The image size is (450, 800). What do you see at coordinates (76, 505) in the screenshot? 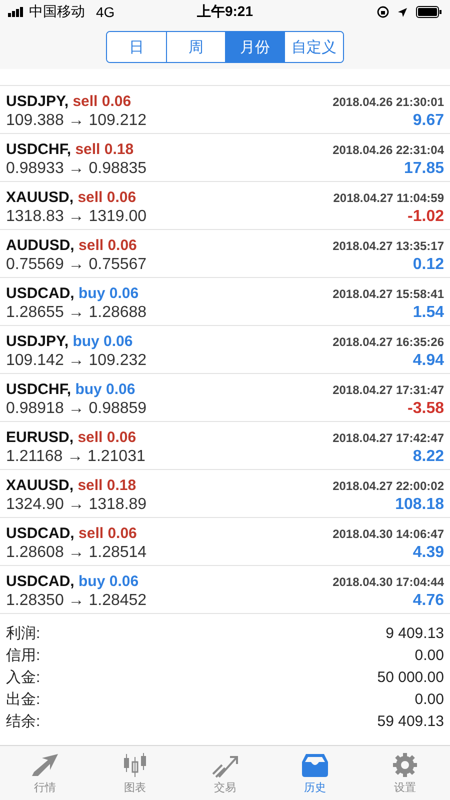
I see `deal-prices: 1324.90 → 1318.89` at bounding box center [76, 505].